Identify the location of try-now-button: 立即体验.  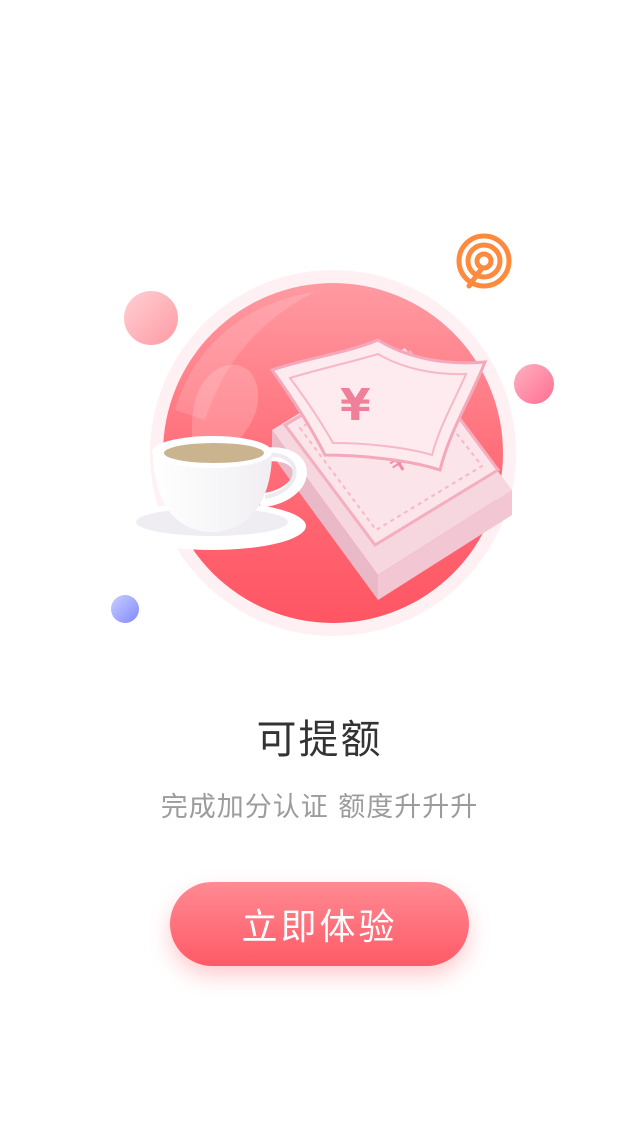
(319, 924).